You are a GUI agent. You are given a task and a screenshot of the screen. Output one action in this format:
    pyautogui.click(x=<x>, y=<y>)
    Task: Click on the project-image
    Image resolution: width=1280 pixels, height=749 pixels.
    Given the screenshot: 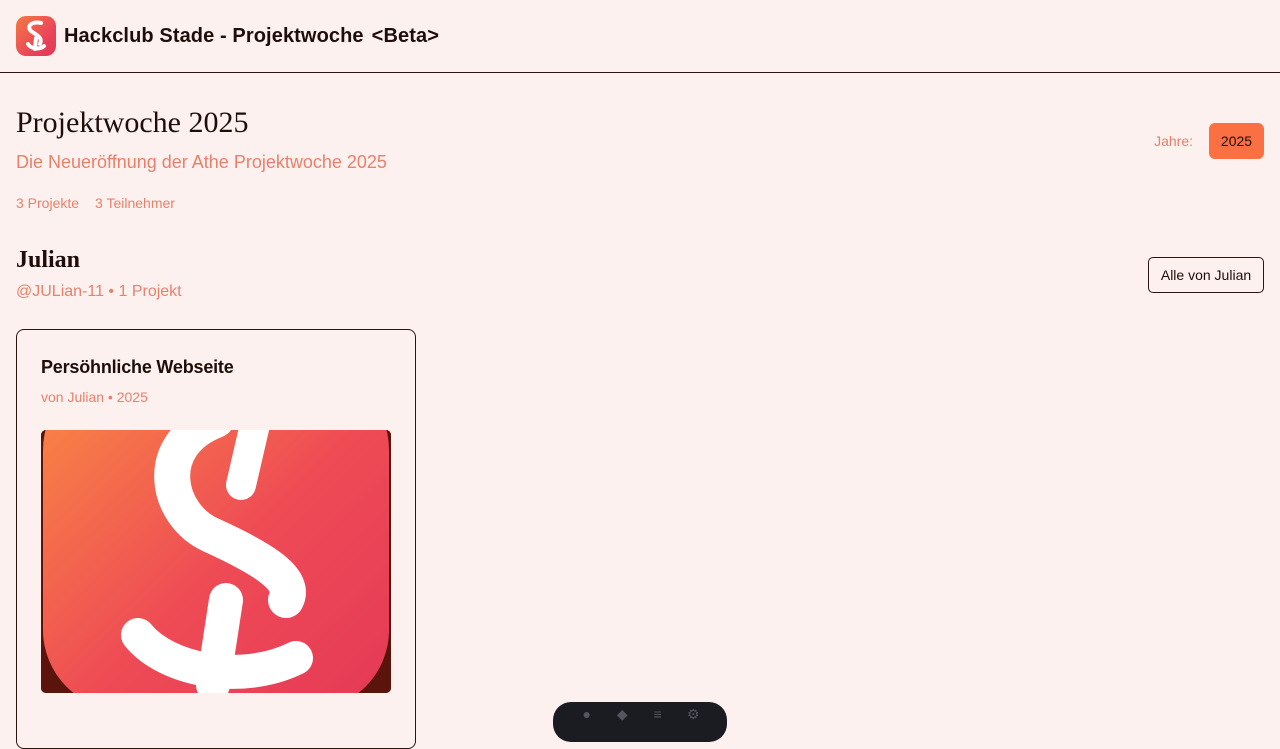 What is the action you would take?
    pyautogui.click(x=216, y=561)
    